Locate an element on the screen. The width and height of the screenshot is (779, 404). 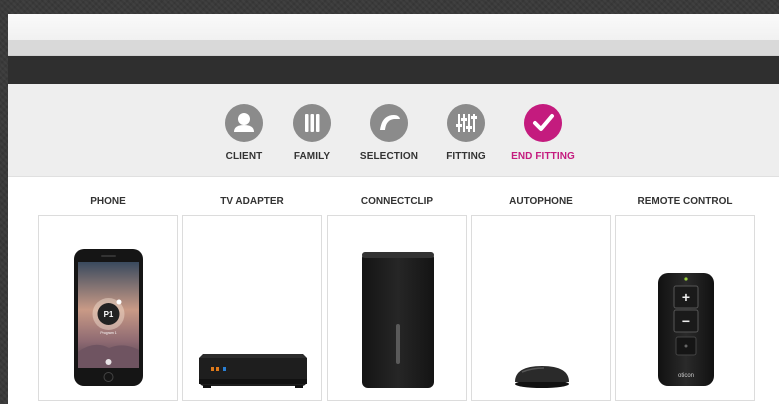
remote-brand-label: oticon is located at coordinates (686, 376).